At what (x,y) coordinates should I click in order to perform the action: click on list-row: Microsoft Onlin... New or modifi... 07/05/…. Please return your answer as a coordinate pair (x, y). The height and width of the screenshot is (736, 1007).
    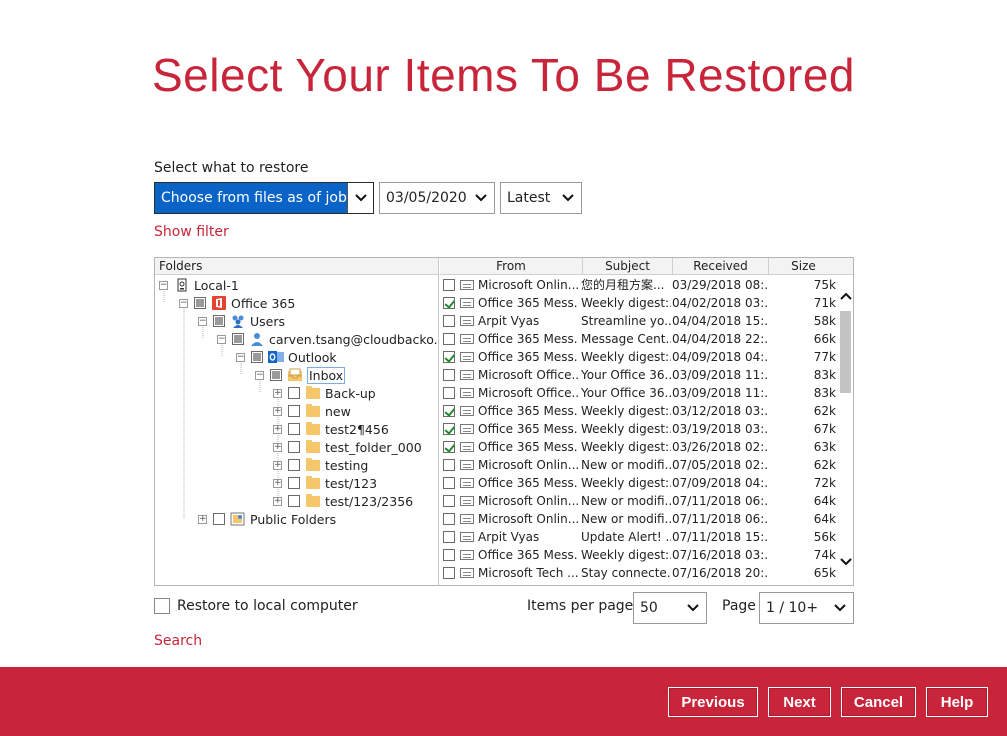
    Looking at the image, I should click on (639, 465).